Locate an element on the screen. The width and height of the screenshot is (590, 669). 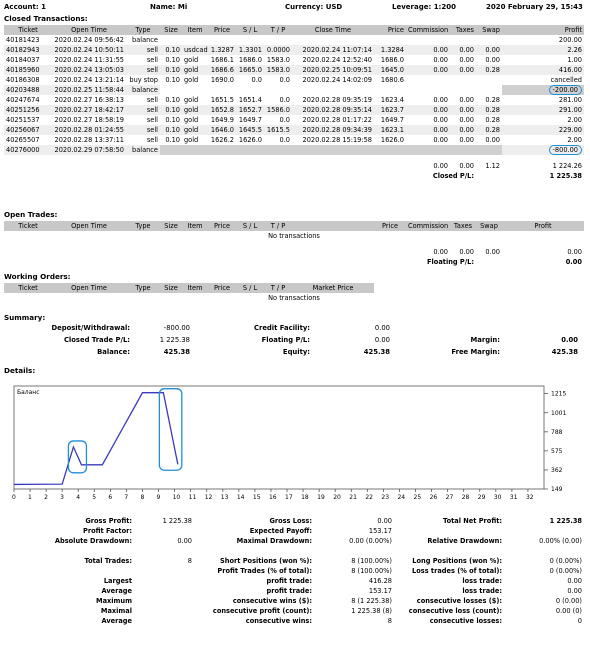
stat-value: 0 (0.00) is located at coordinates (568, 601).